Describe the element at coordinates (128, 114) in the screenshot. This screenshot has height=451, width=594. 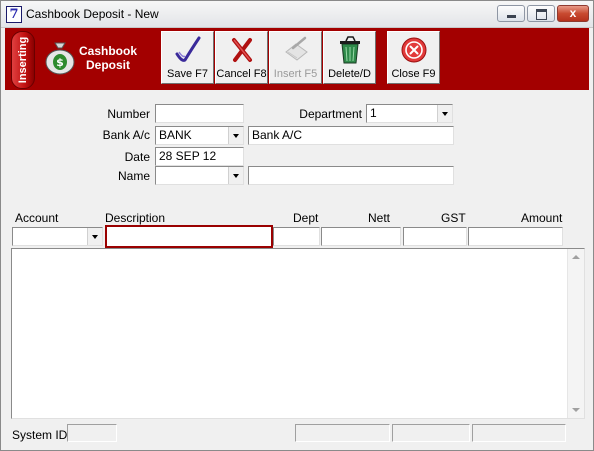
I see `number-label: Number` at that location.